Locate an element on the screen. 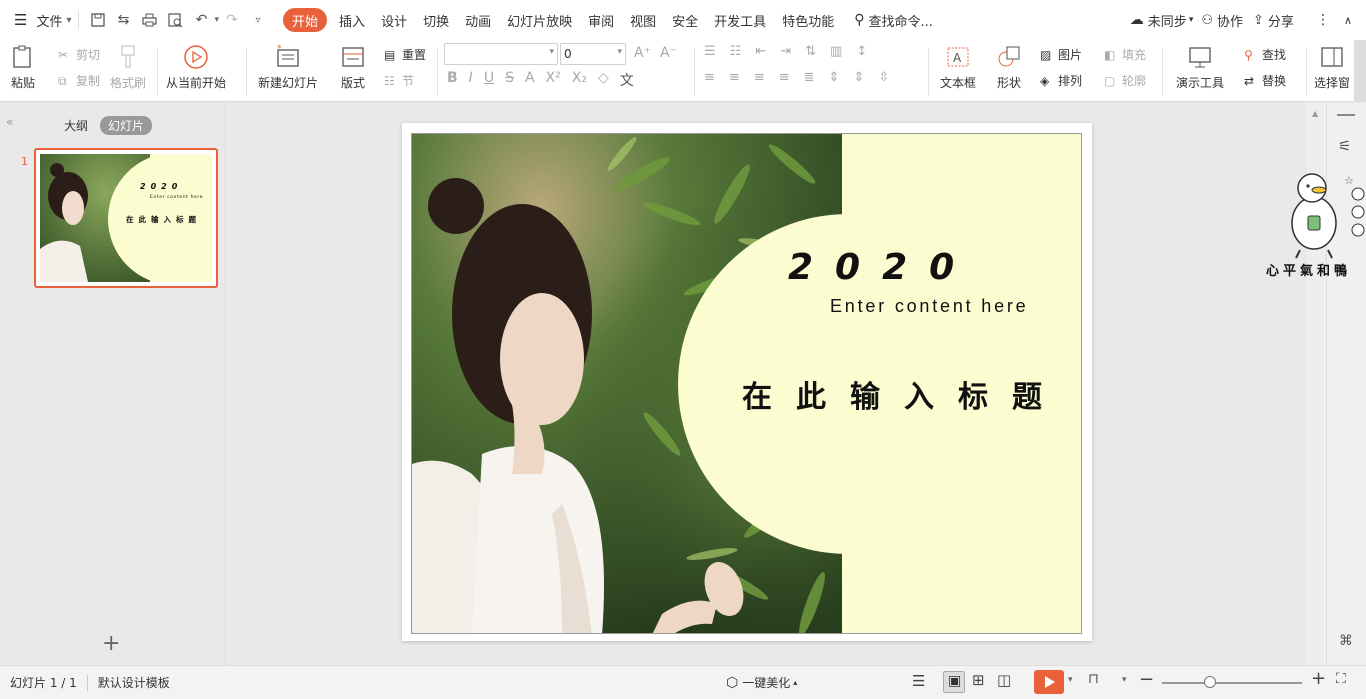 Image resolution: width=1366 pixels, height=699 pixels. undo-icon: ↶ is located at coordinates (202, 20).